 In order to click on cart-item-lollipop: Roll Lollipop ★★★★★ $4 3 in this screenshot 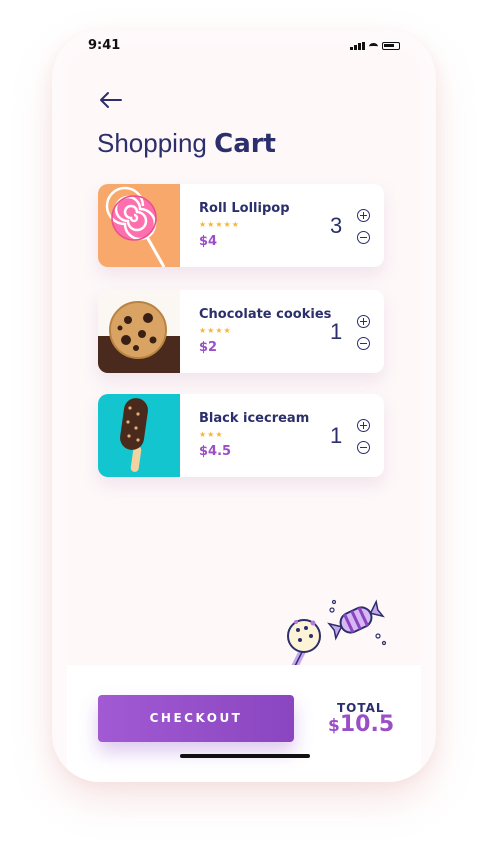, I will do `click(241, 225)`.